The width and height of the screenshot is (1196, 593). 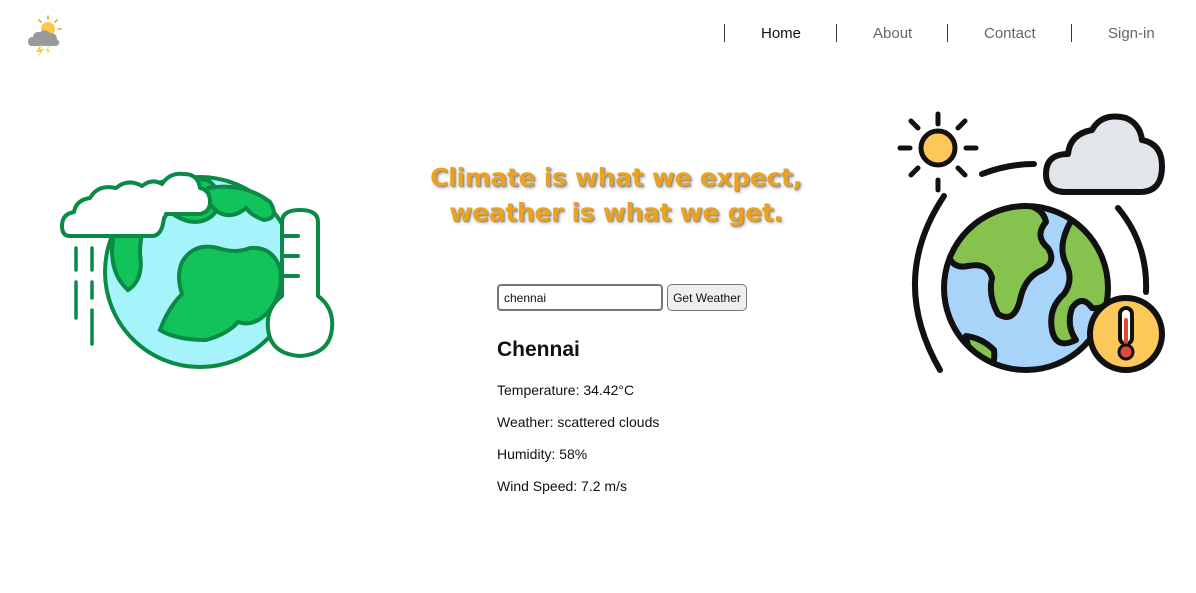 I want to click on earth-sun-cloud-thermometer-icon, so click(x=1033, y=242).